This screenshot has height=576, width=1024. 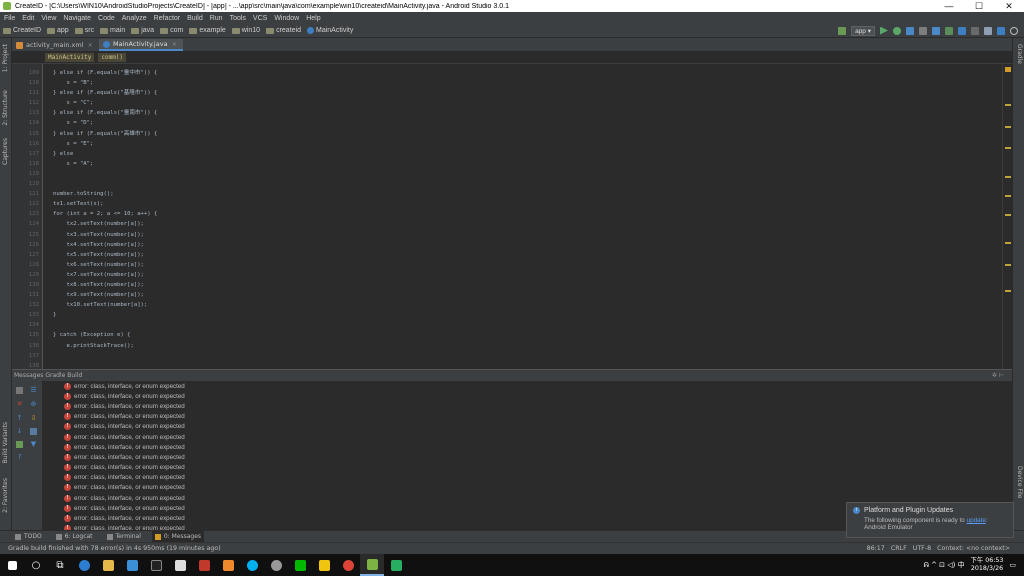 I want to click on menu-file: File, so click(x=9, y=18).